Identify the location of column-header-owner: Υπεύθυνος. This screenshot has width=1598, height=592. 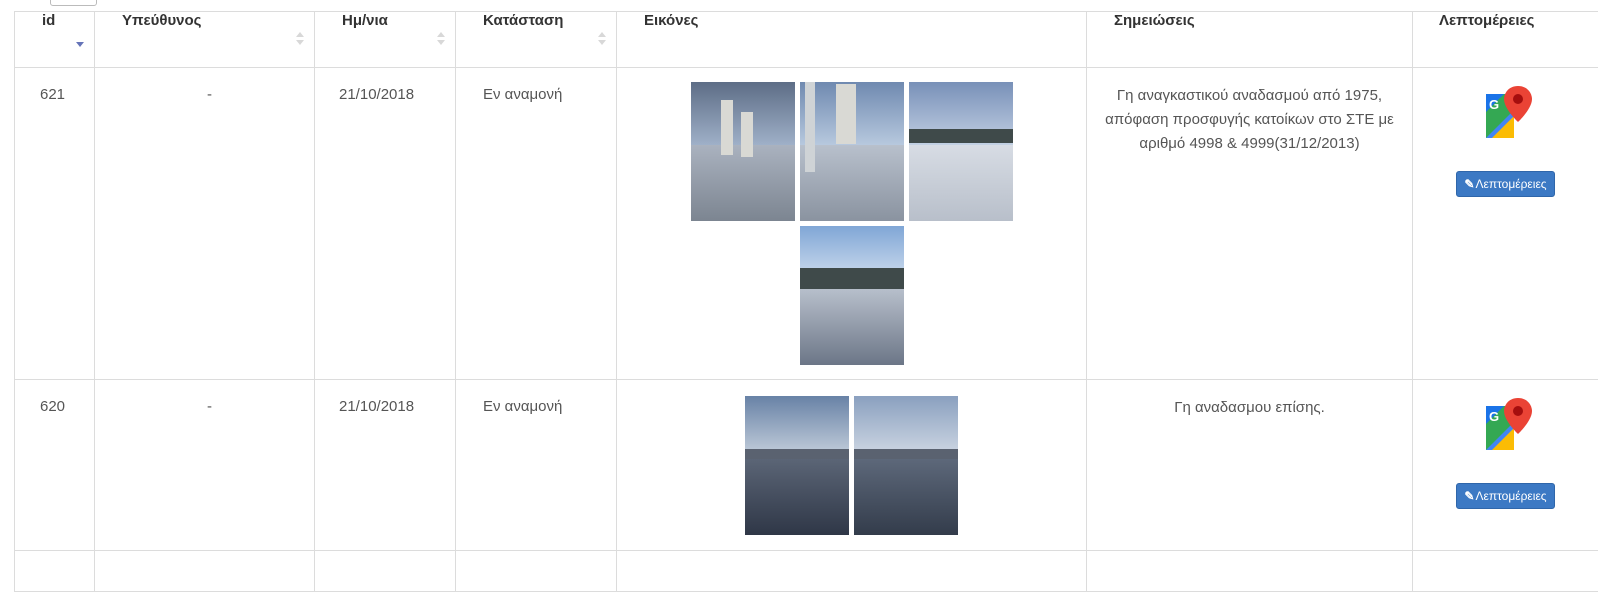
(205, 40).